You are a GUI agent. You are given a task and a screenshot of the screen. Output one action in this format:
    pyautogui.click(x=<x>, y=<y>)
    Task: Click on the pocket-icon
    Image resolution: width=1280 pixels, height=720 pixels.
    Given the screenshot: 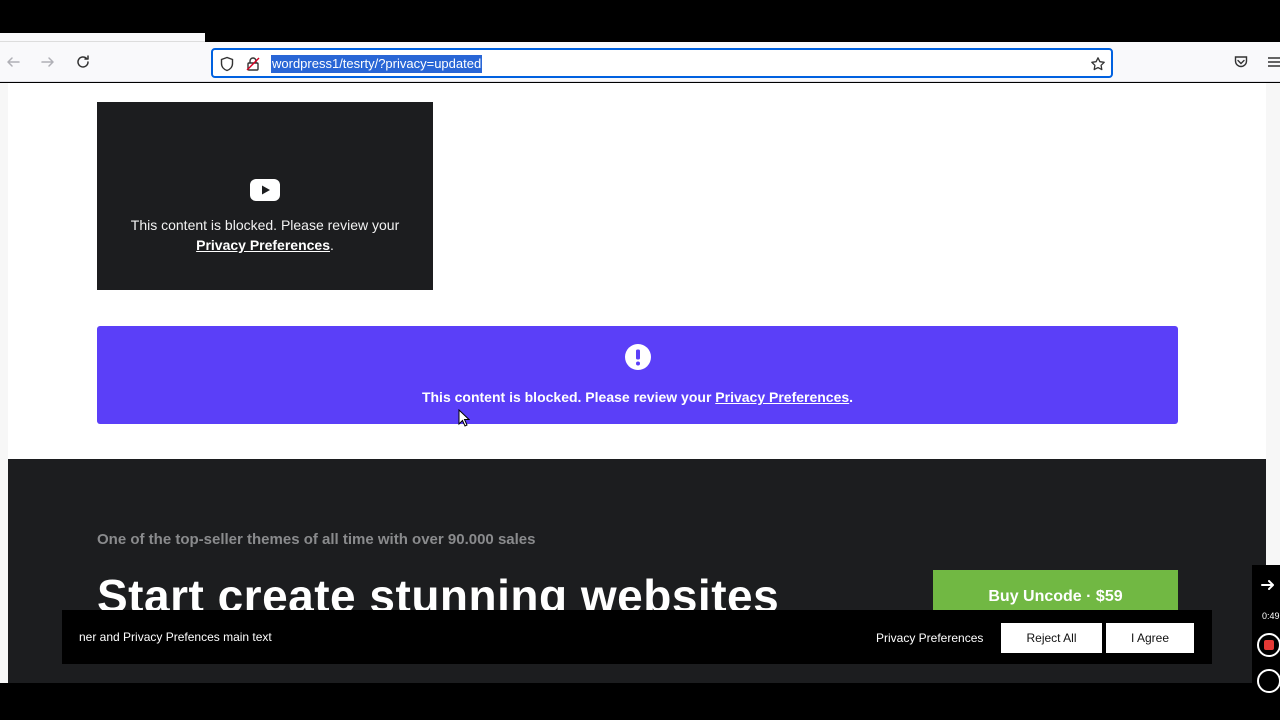 What is the action you would take?
    pyautogui.click(x=1241, y=62)
    